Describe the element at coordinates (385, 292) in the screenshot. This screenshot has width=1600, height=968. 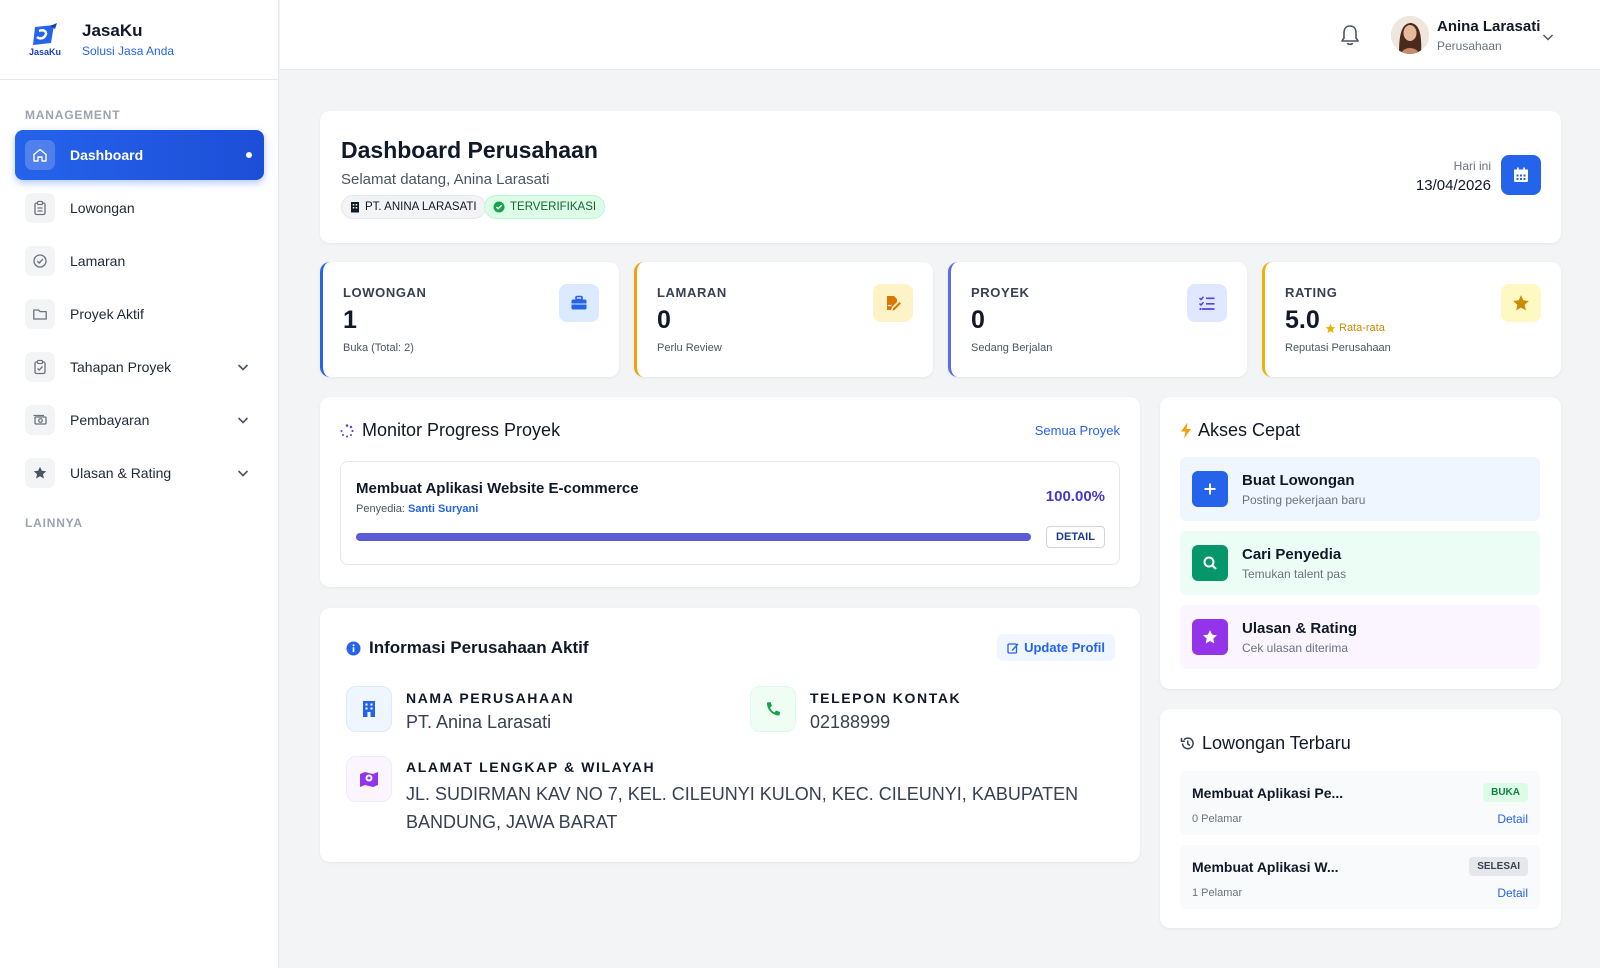
I see `stat-title: LOWONGAN` at that location.